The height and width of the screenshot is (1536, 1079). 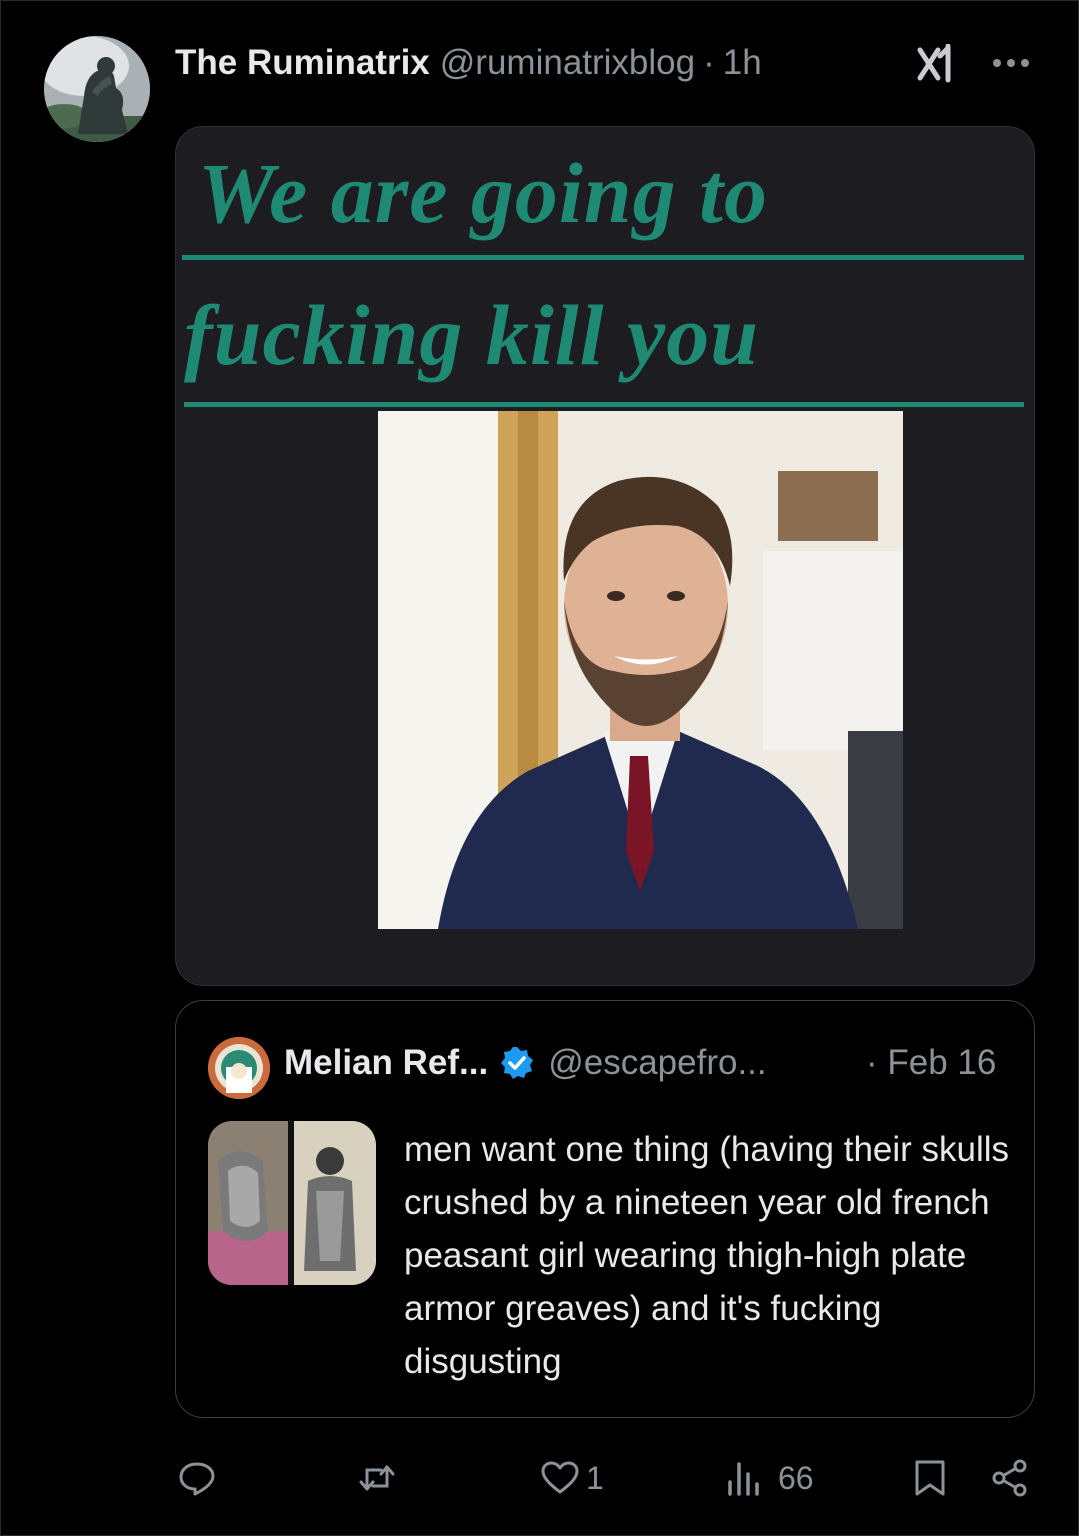 I want to click on verified-badge-icon, so click(x=517, y=1063).